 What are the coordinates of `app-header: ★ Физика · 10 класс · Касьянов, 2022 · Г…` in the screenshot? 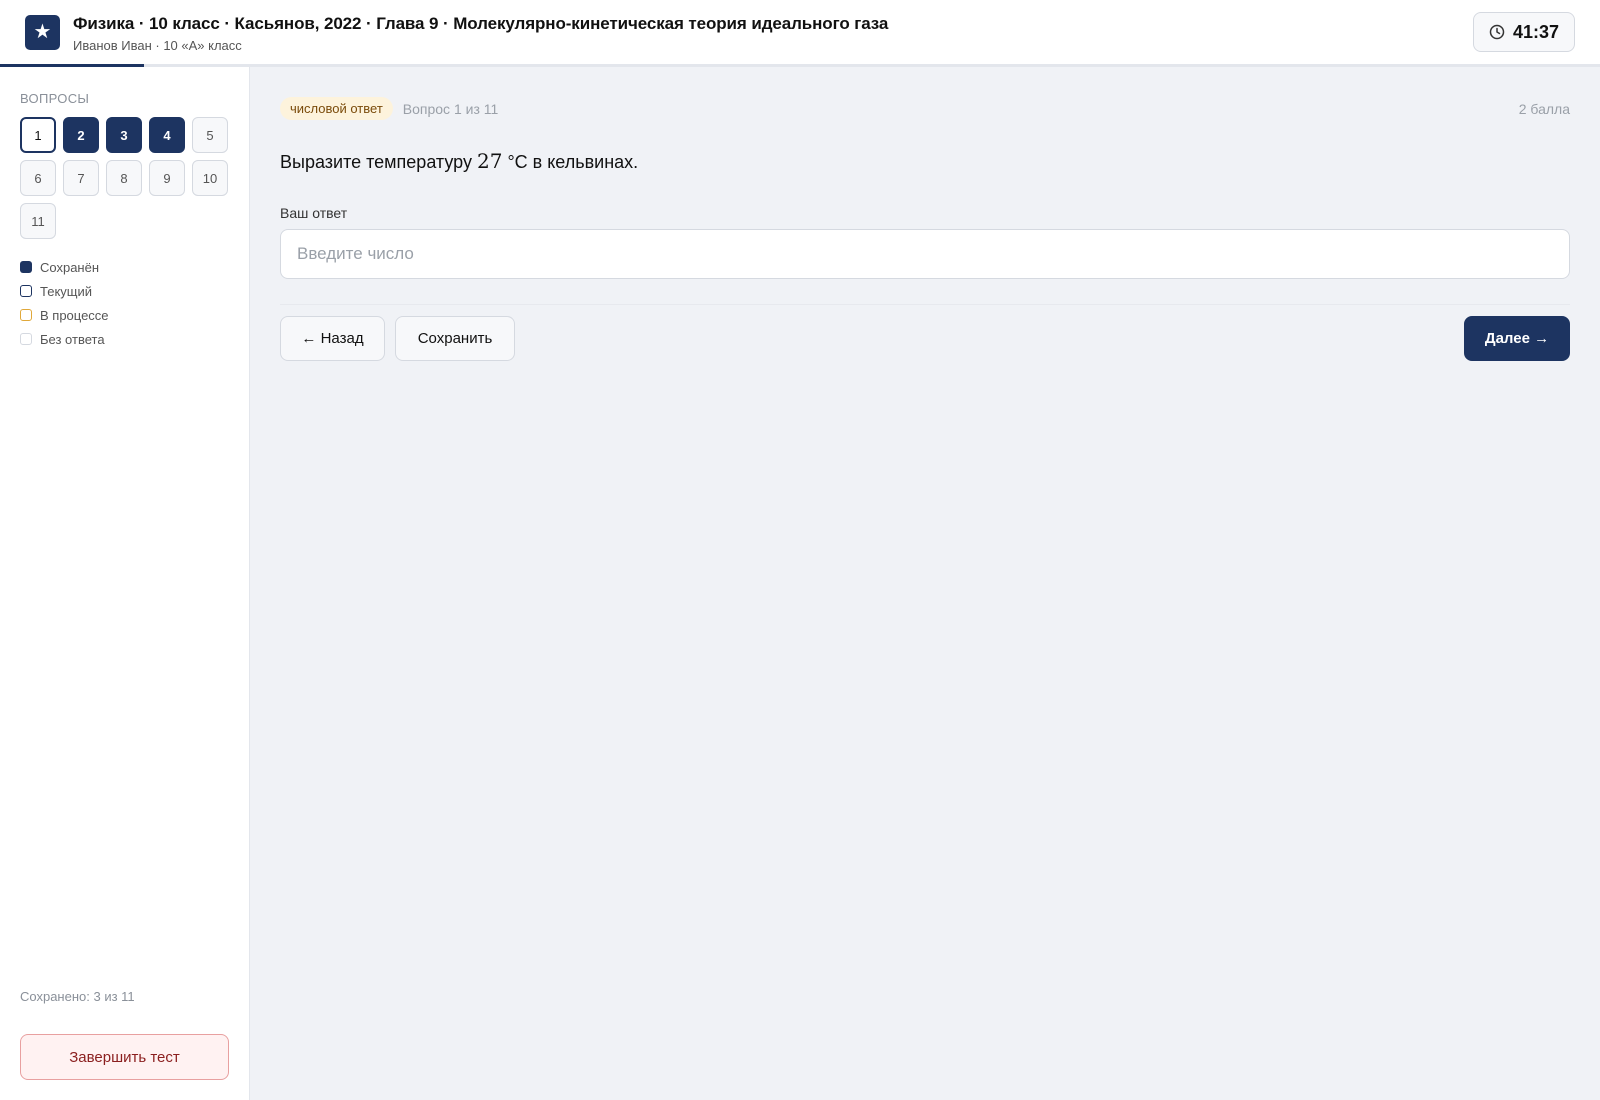 It's located at (800, 33).